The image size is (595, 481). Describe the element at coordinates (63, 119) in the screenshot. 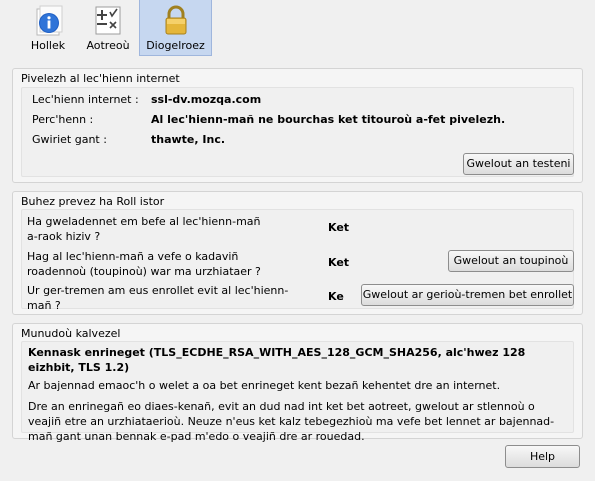

I see `owner-label: Perc'henn :` at that location.